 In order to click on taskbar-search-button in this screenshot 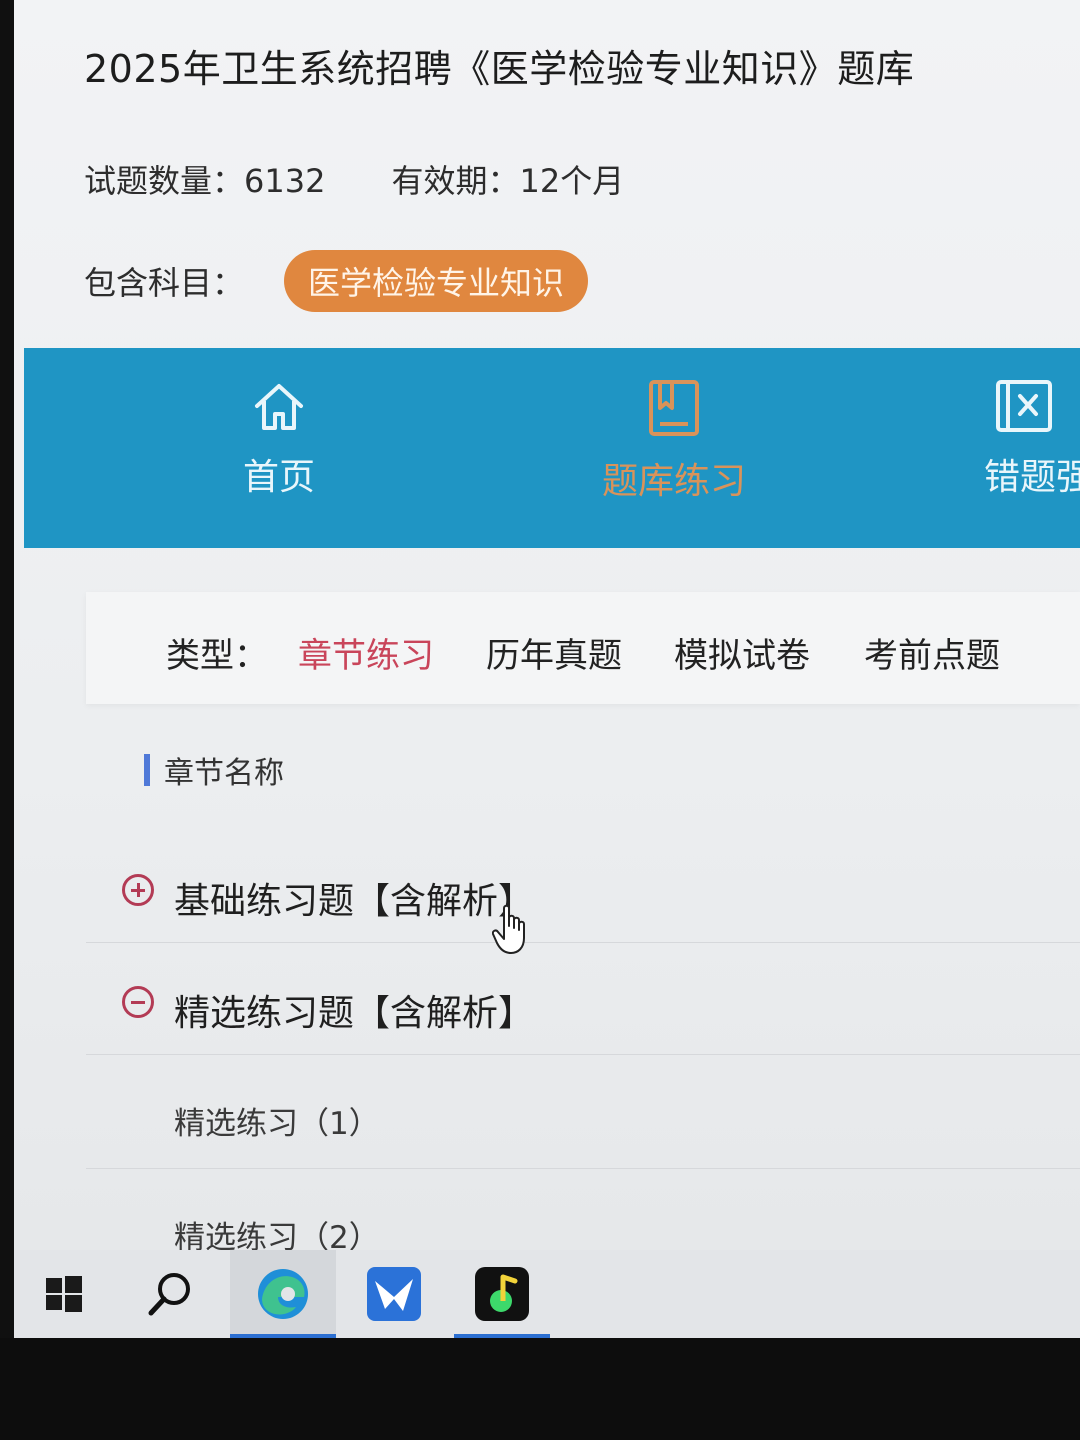, I will do `click(170, 1294)`.